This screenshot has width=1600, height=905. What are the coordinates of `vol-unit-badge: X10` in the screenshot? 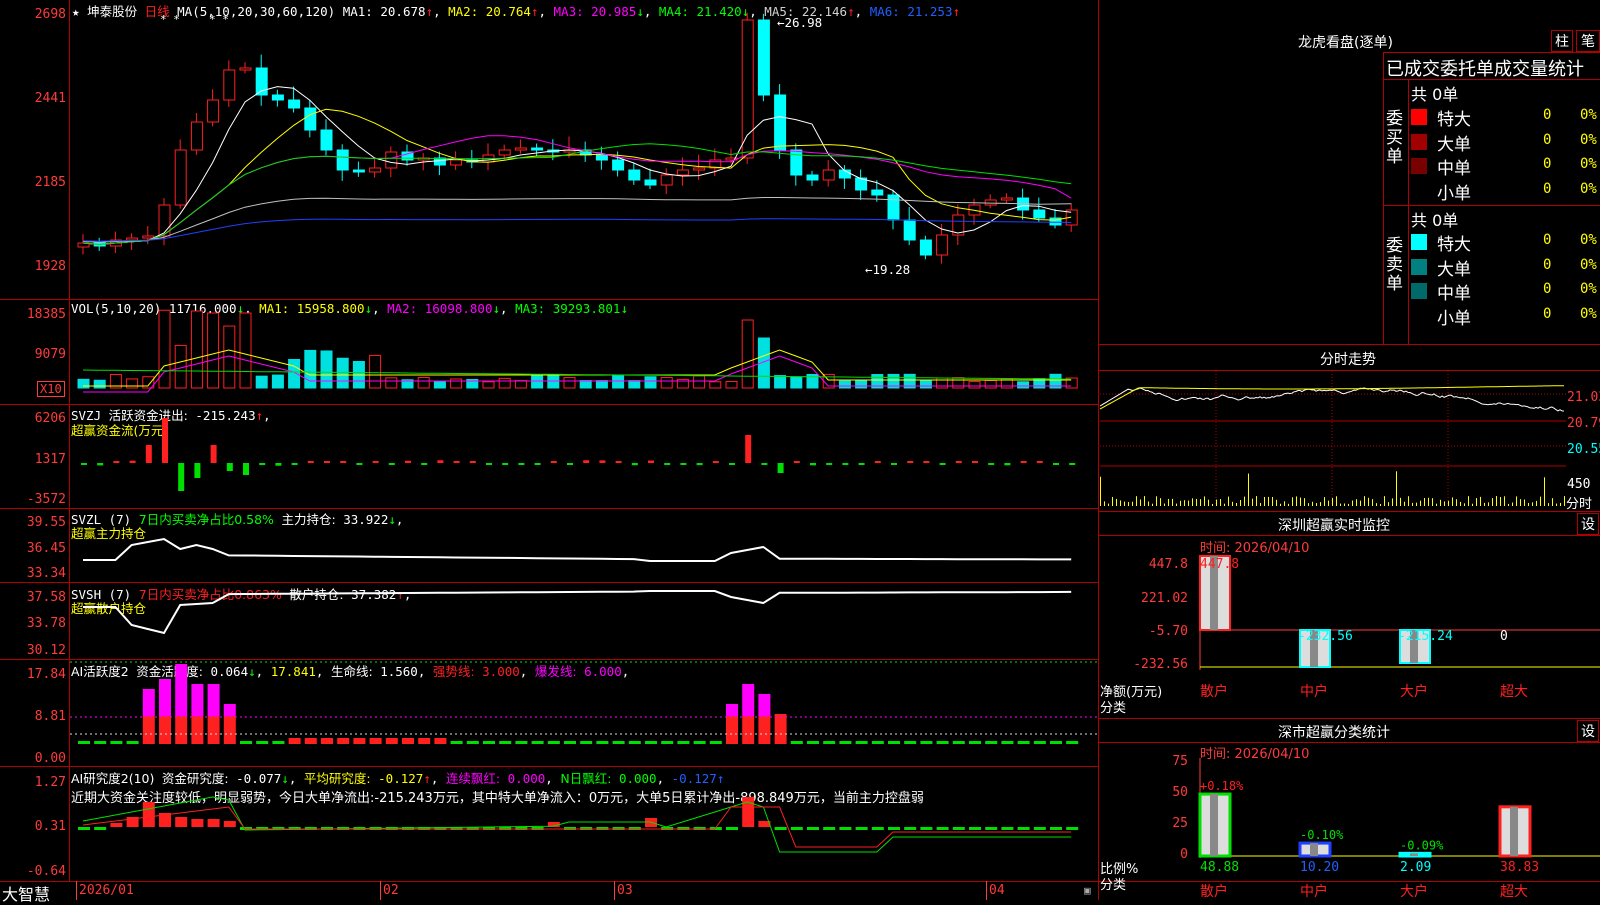 It's located at (51, 389).